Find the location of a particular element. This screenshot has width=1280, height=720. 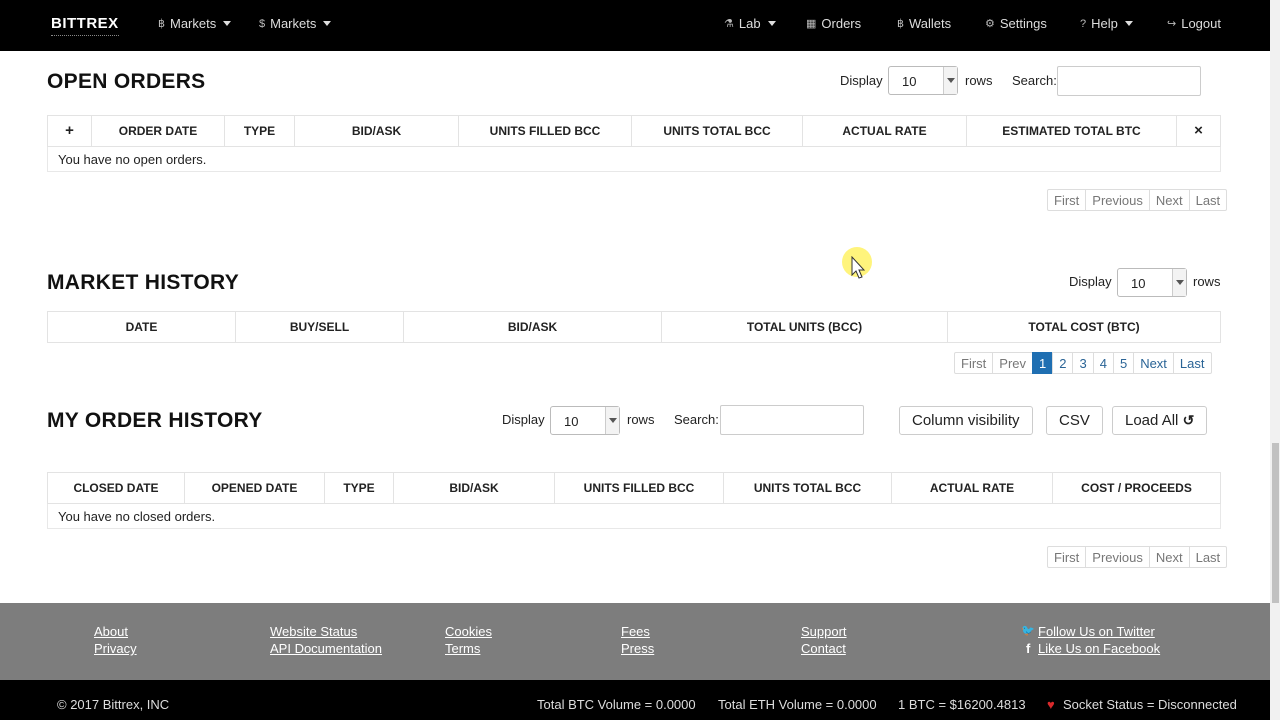

nav-orders: ▦ Orders is located at coordinates (833, 23).